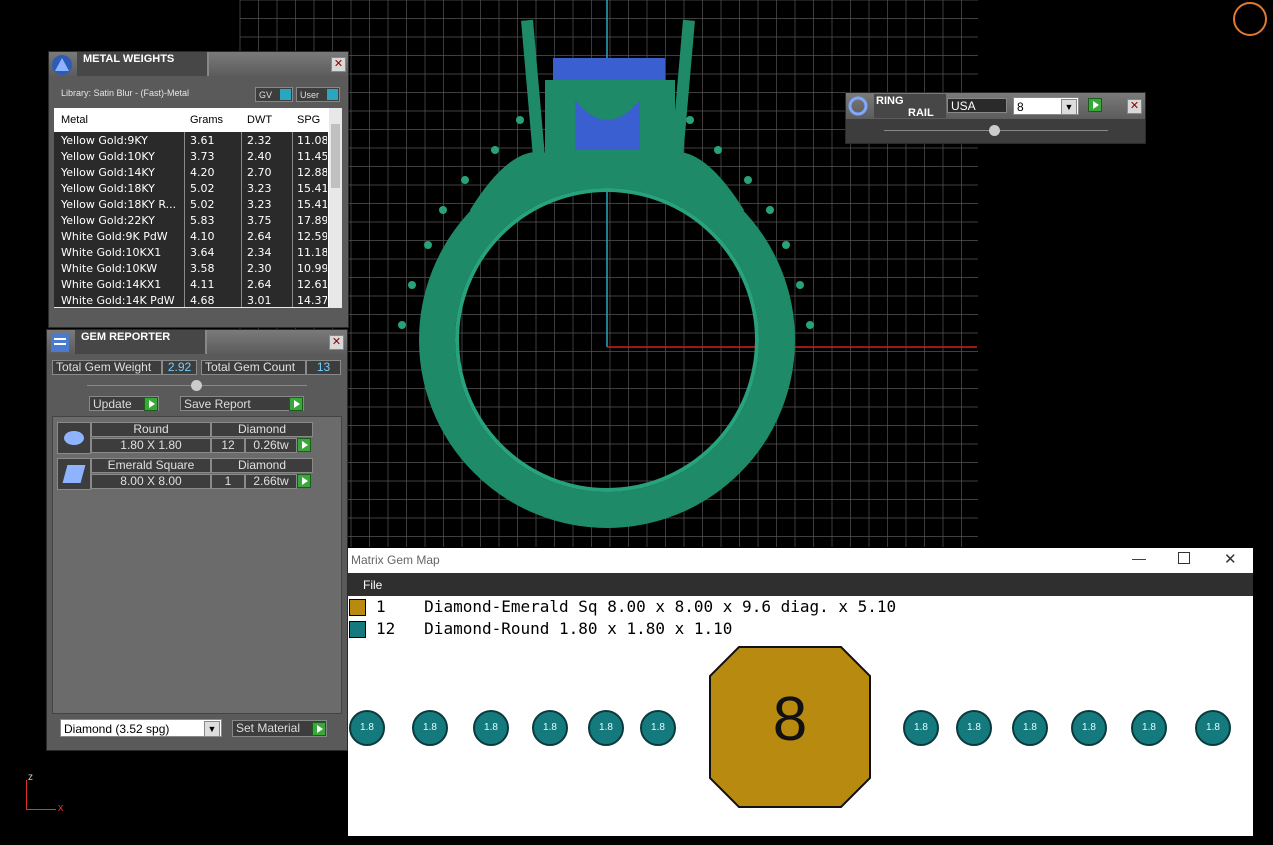  Describe the element at coordinates (191, 188) in the screenshot. I see `table-row: Yellow Gold:18KY 5.02 3.23 15.41` at that location.